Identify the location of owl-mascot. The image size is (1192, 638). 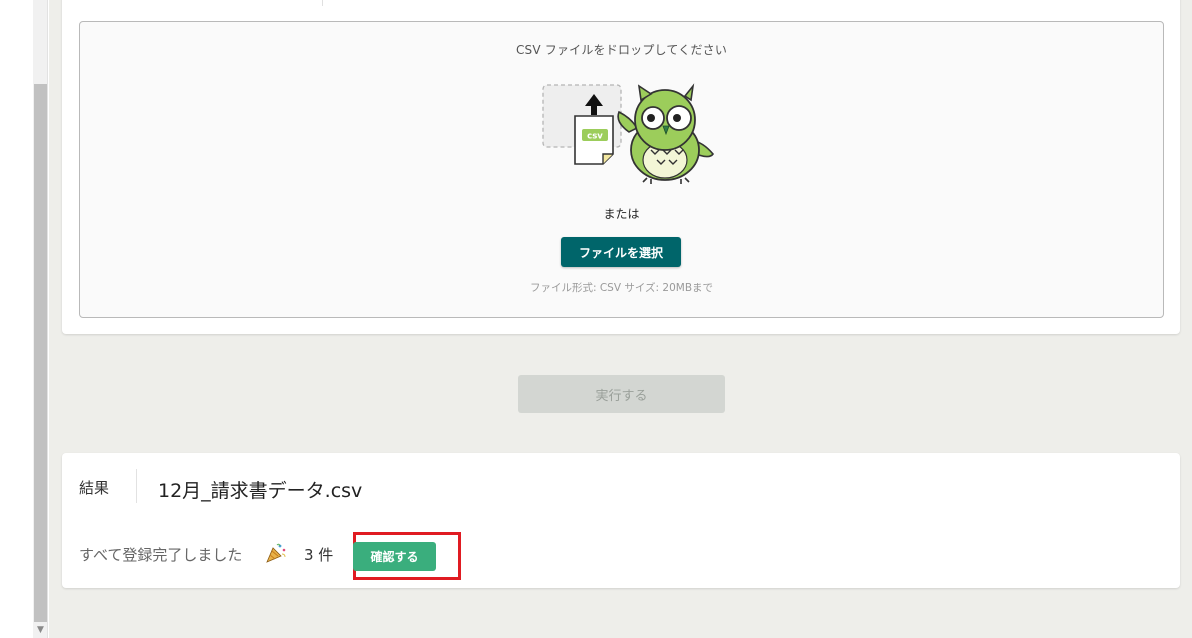
(665, 133).